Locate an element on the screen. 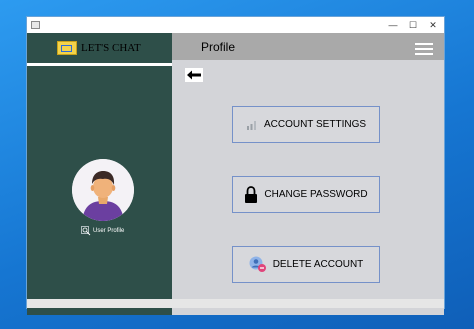  window-bottom-edge is located at coordinates (235, 303).